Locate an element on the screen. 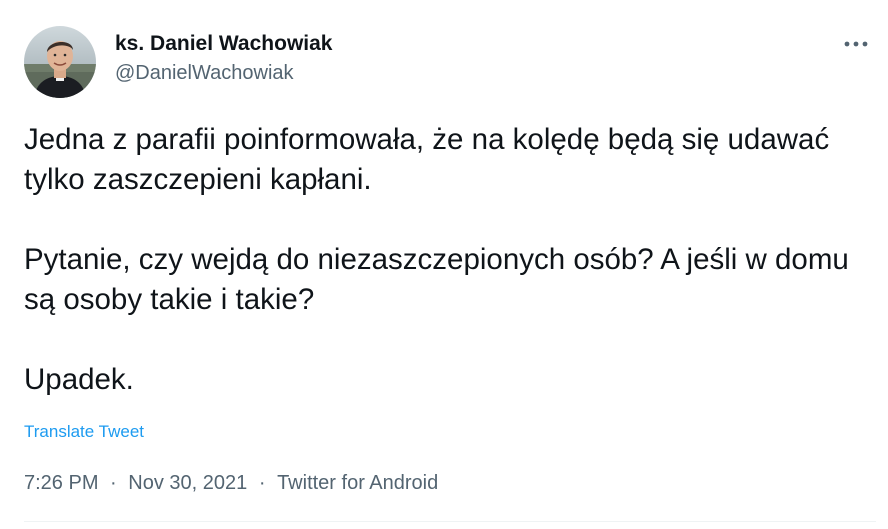  author-handle: @DanielWachowiak is located at coordinates (204, 73).